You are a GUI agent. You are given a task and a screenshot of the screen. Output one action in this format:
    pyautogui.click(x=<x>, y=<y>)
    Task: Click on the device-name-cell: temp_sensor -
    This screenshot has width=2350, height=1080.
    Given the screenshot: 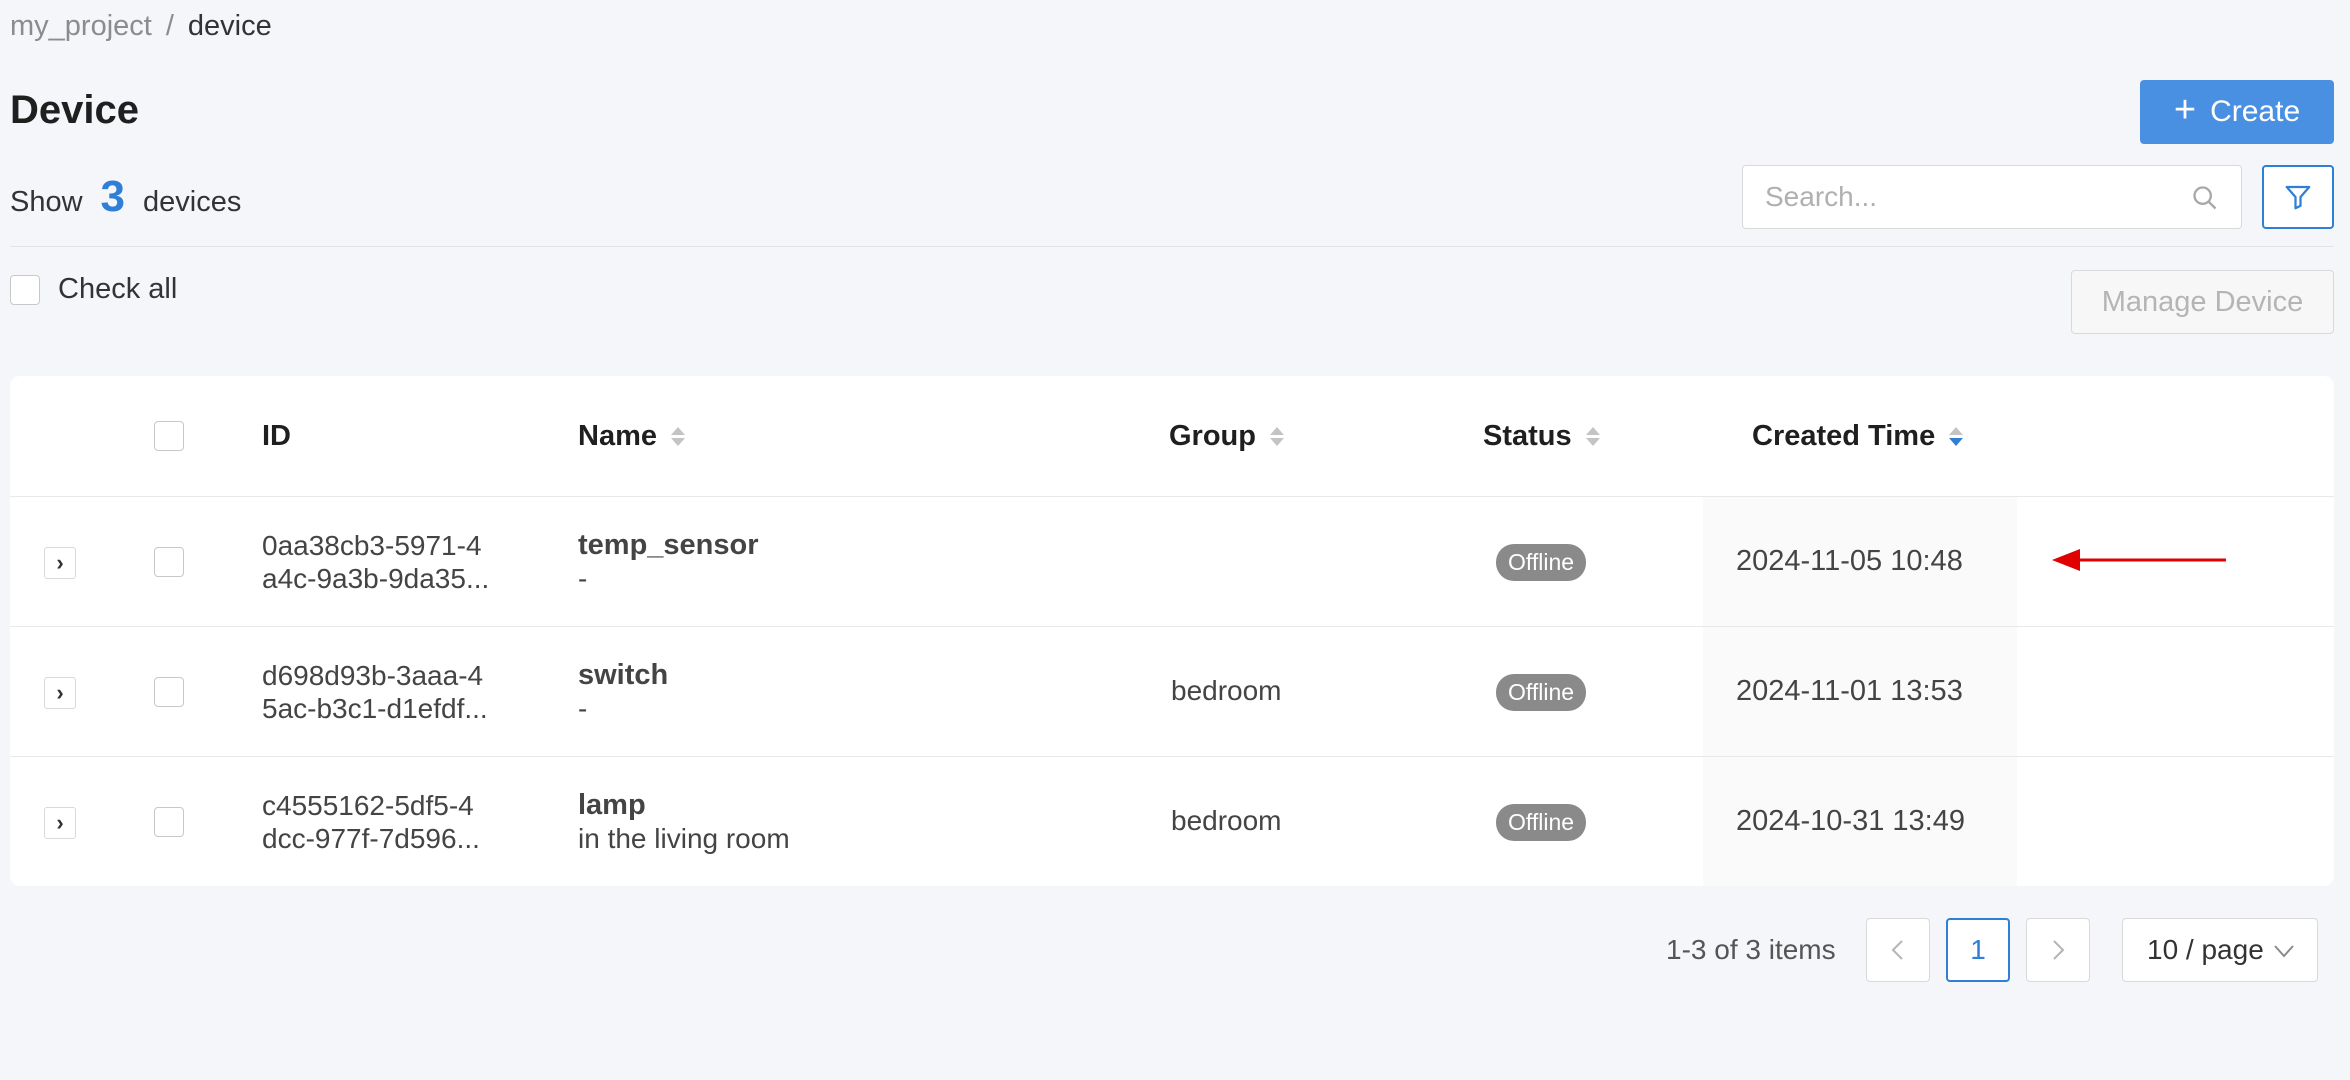 What is the action you would take?
    pyautogui.click(x=668, y=562)
    